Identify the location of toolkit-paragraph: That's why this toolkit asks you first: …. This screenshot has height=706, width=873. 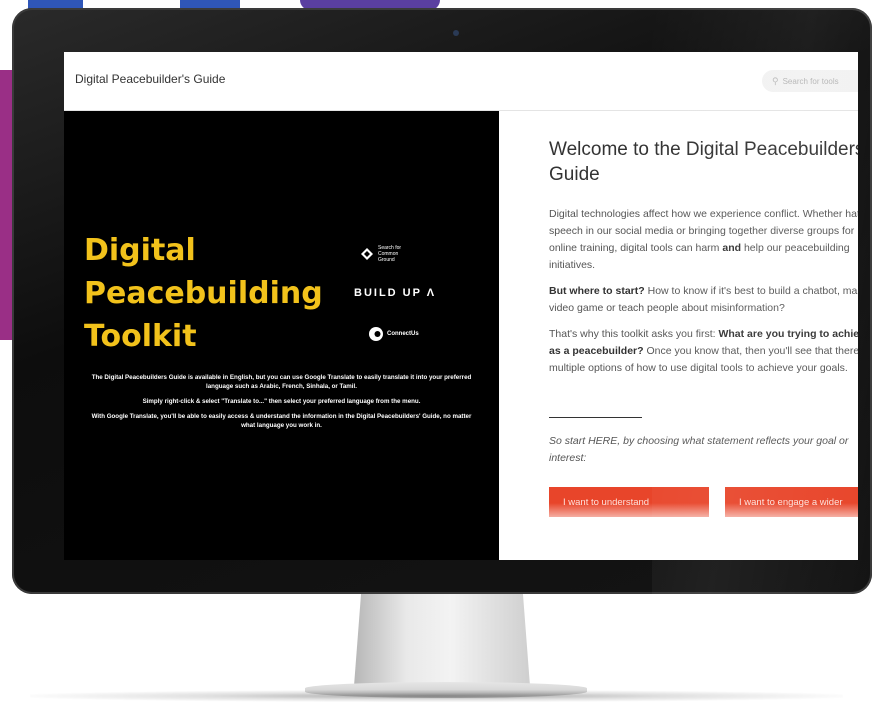
(703, 351).